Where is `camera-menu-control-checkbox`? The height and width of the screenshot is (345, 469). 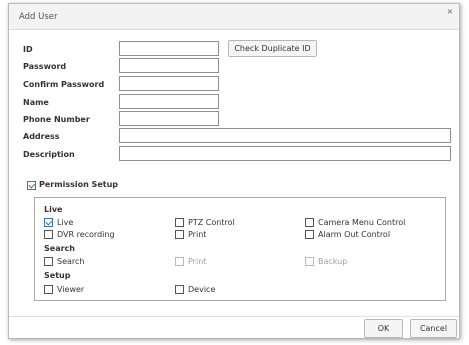 camera-menu-control-checkbox is located at coordinates (309, 222).